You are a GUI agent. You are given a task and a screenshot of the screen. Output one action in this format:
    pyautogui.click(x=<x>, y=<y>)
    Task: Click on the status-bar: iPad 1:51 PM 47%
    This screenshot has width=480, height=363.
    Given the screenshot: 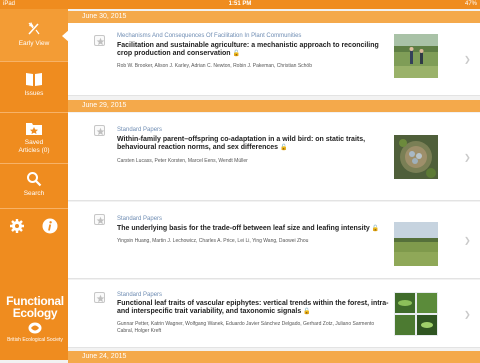 What is the action you would take?
    pyautogui.click(x=240, y=4)
    